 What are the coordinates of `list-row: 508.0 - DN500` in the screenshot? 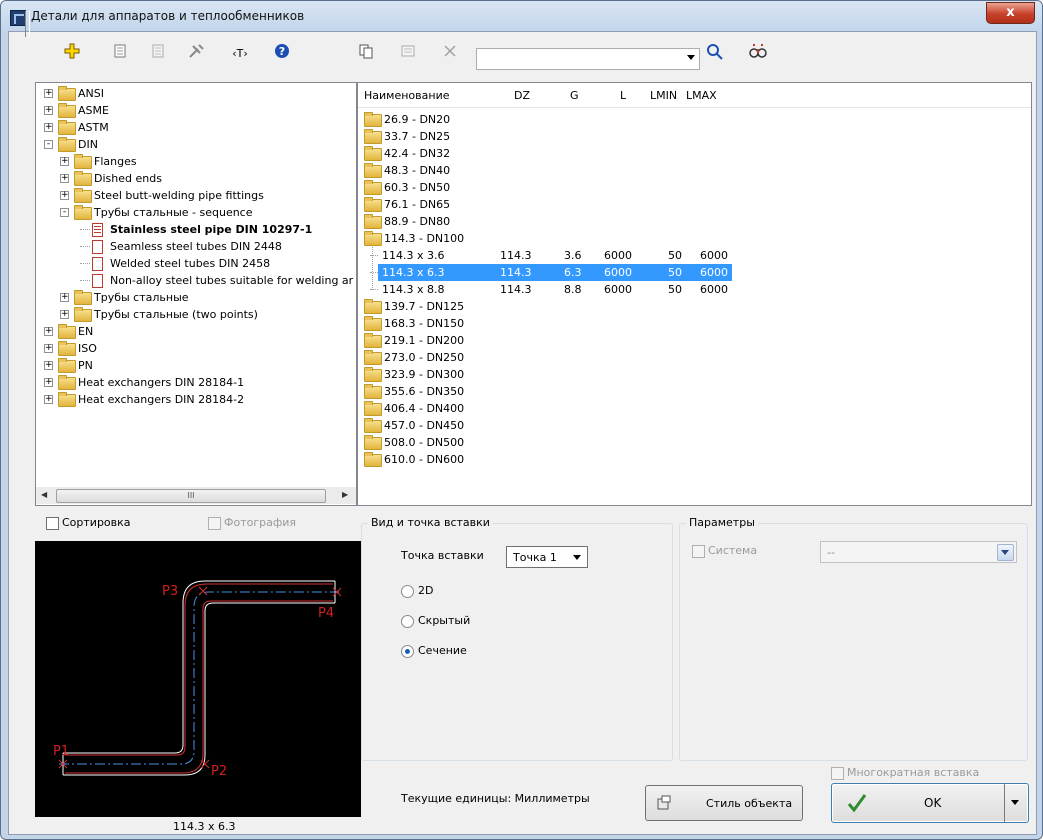 It's located at (542, 442).